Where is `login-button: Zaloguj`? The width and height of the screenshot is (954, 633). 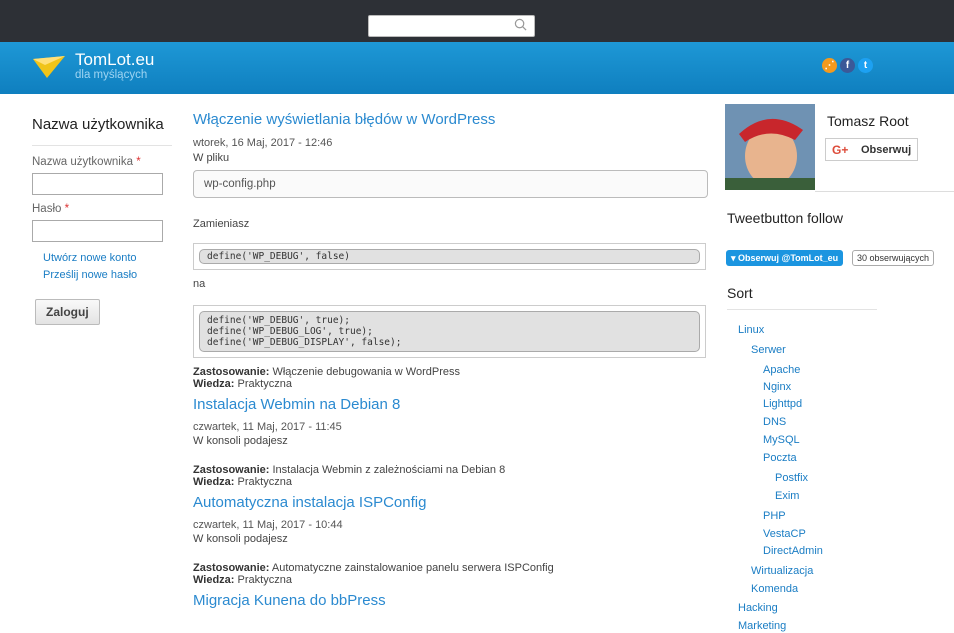 login-button: Zaloguj is located at coordinates (67, 312).